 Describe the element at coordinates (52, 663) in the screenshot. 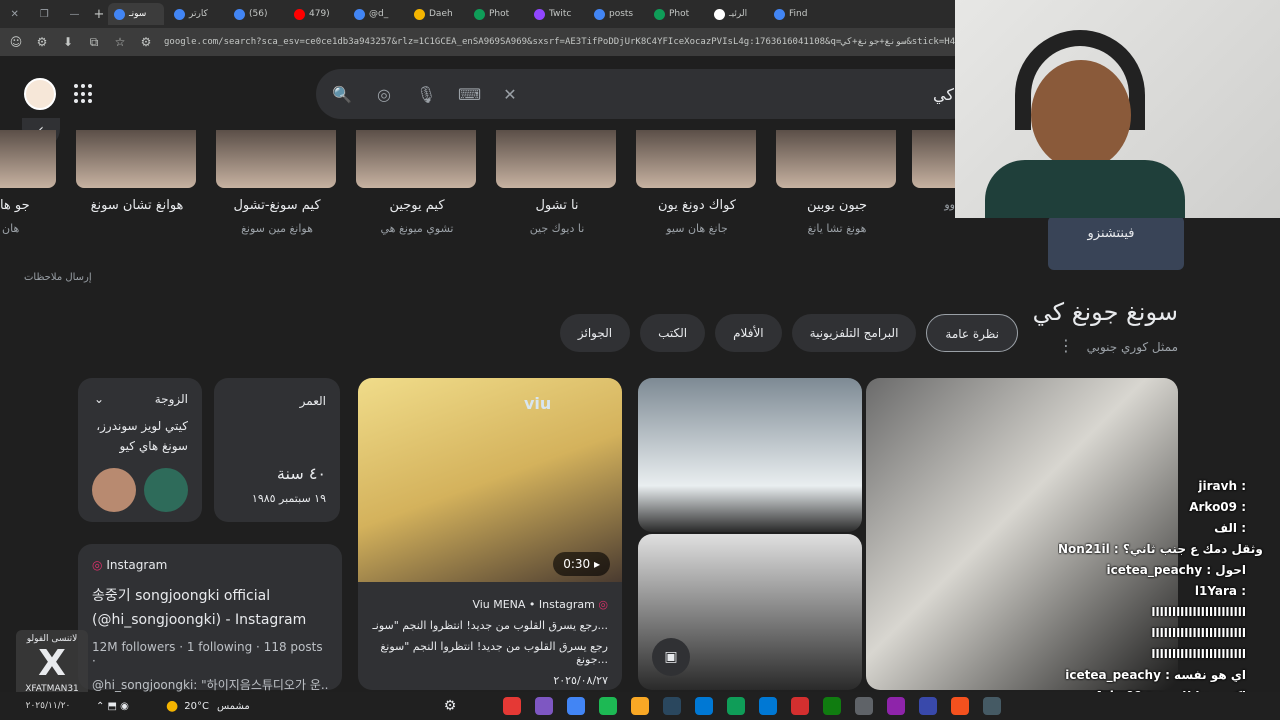

I see `x-logo-icon: X` at that location.